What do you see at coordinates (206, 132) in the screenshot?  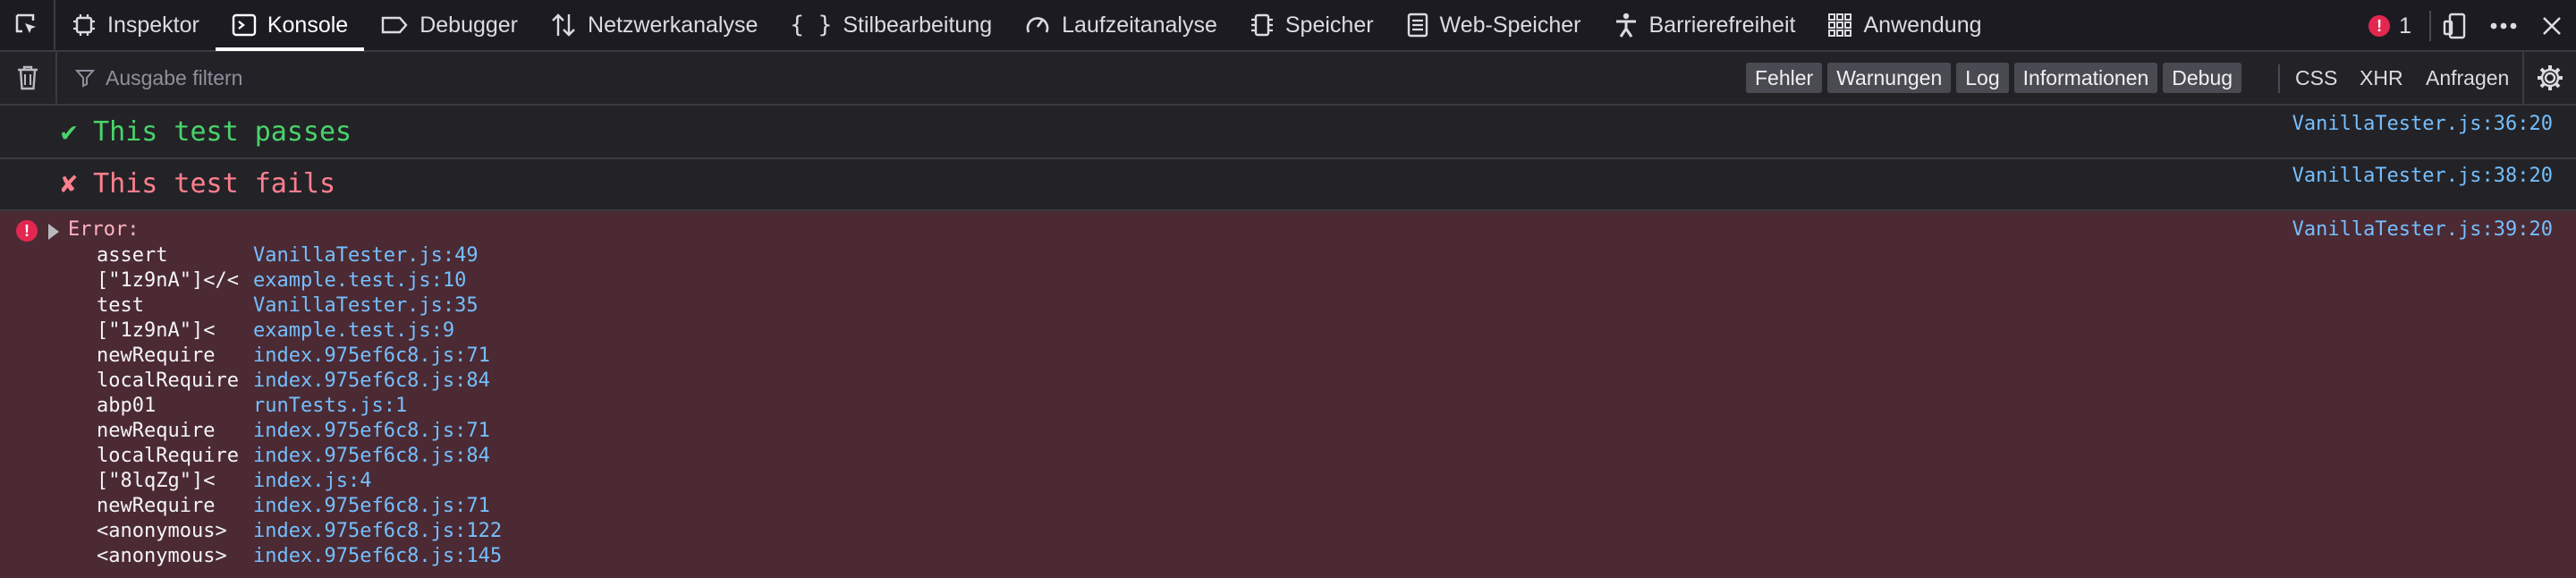 I see `message-text: ✔ This test passes` at bounding box center [206, 132].